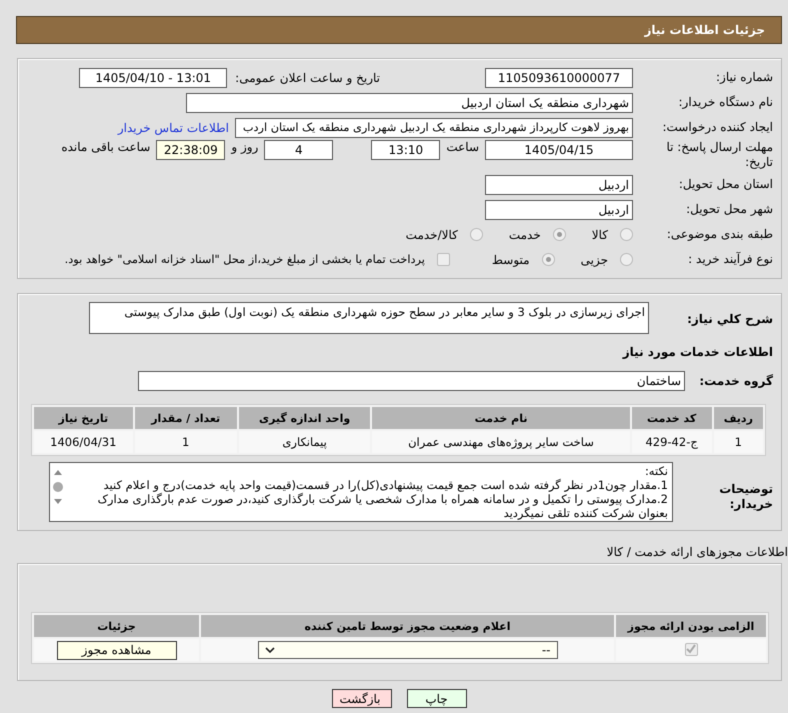 The image size is (788, 713). What do you see at coordinates (116, 650) in the screenshot?
I see `view-license-button: مشاهده مجوز` at bounding box center [116, 650].